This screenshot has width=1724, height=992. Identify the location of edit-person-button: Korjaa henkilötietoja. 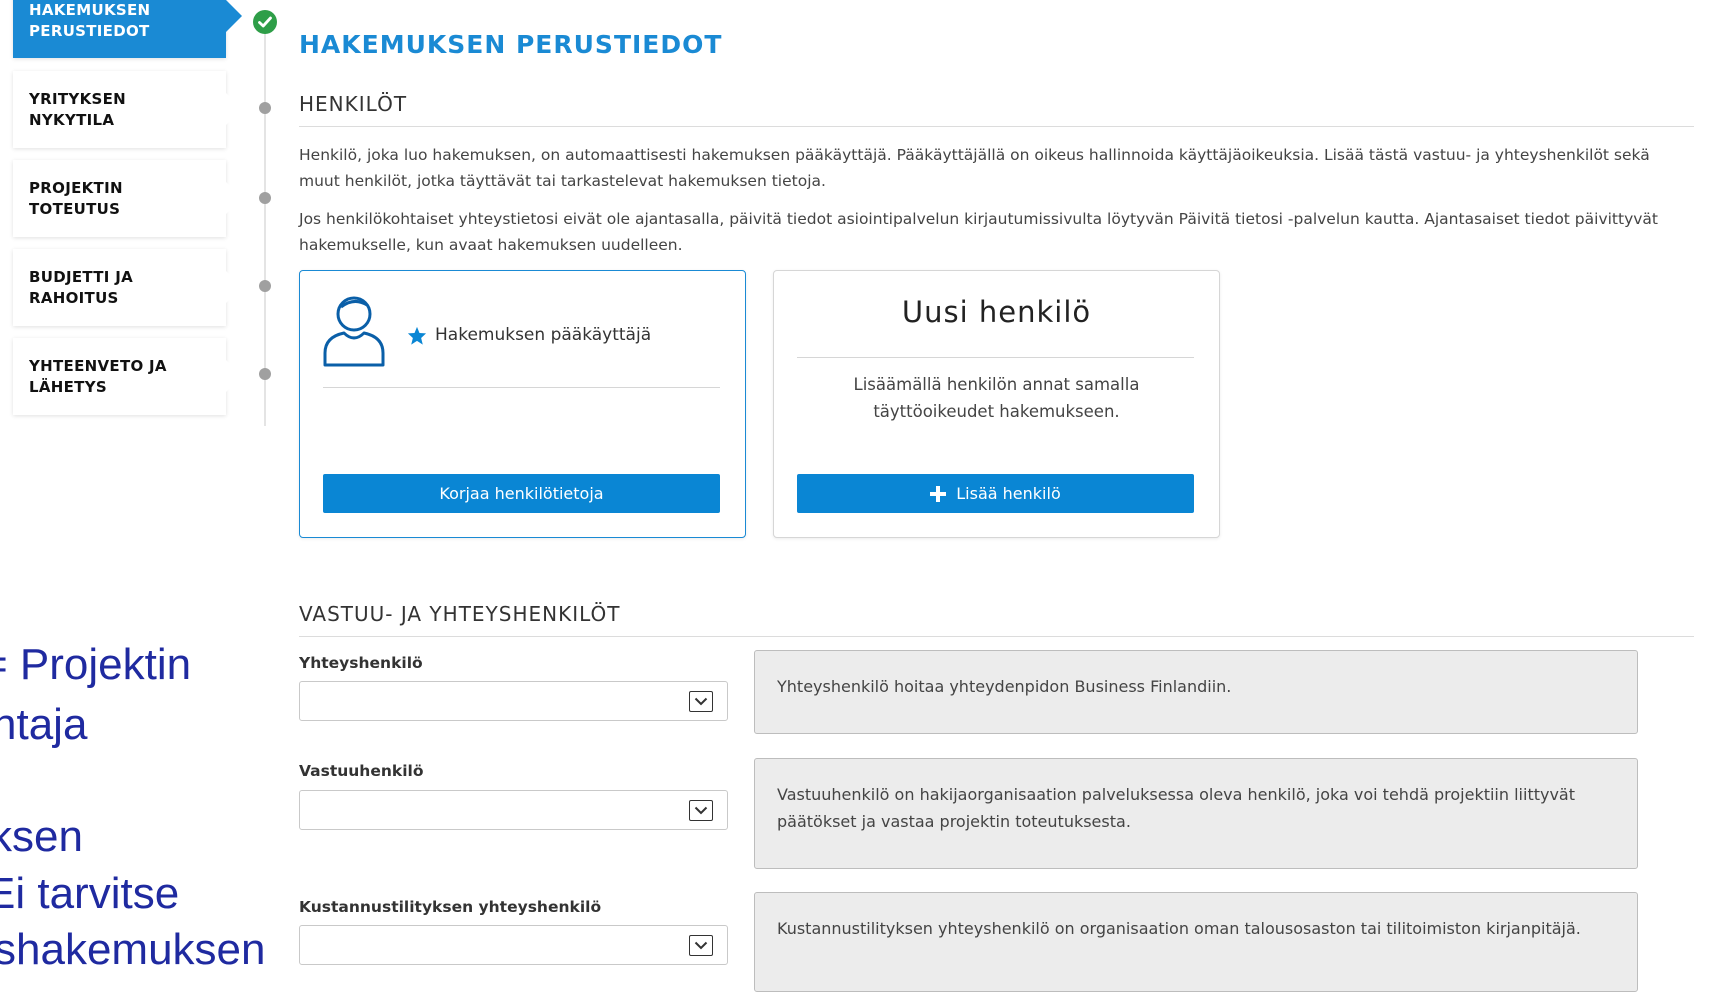
(521, 493).